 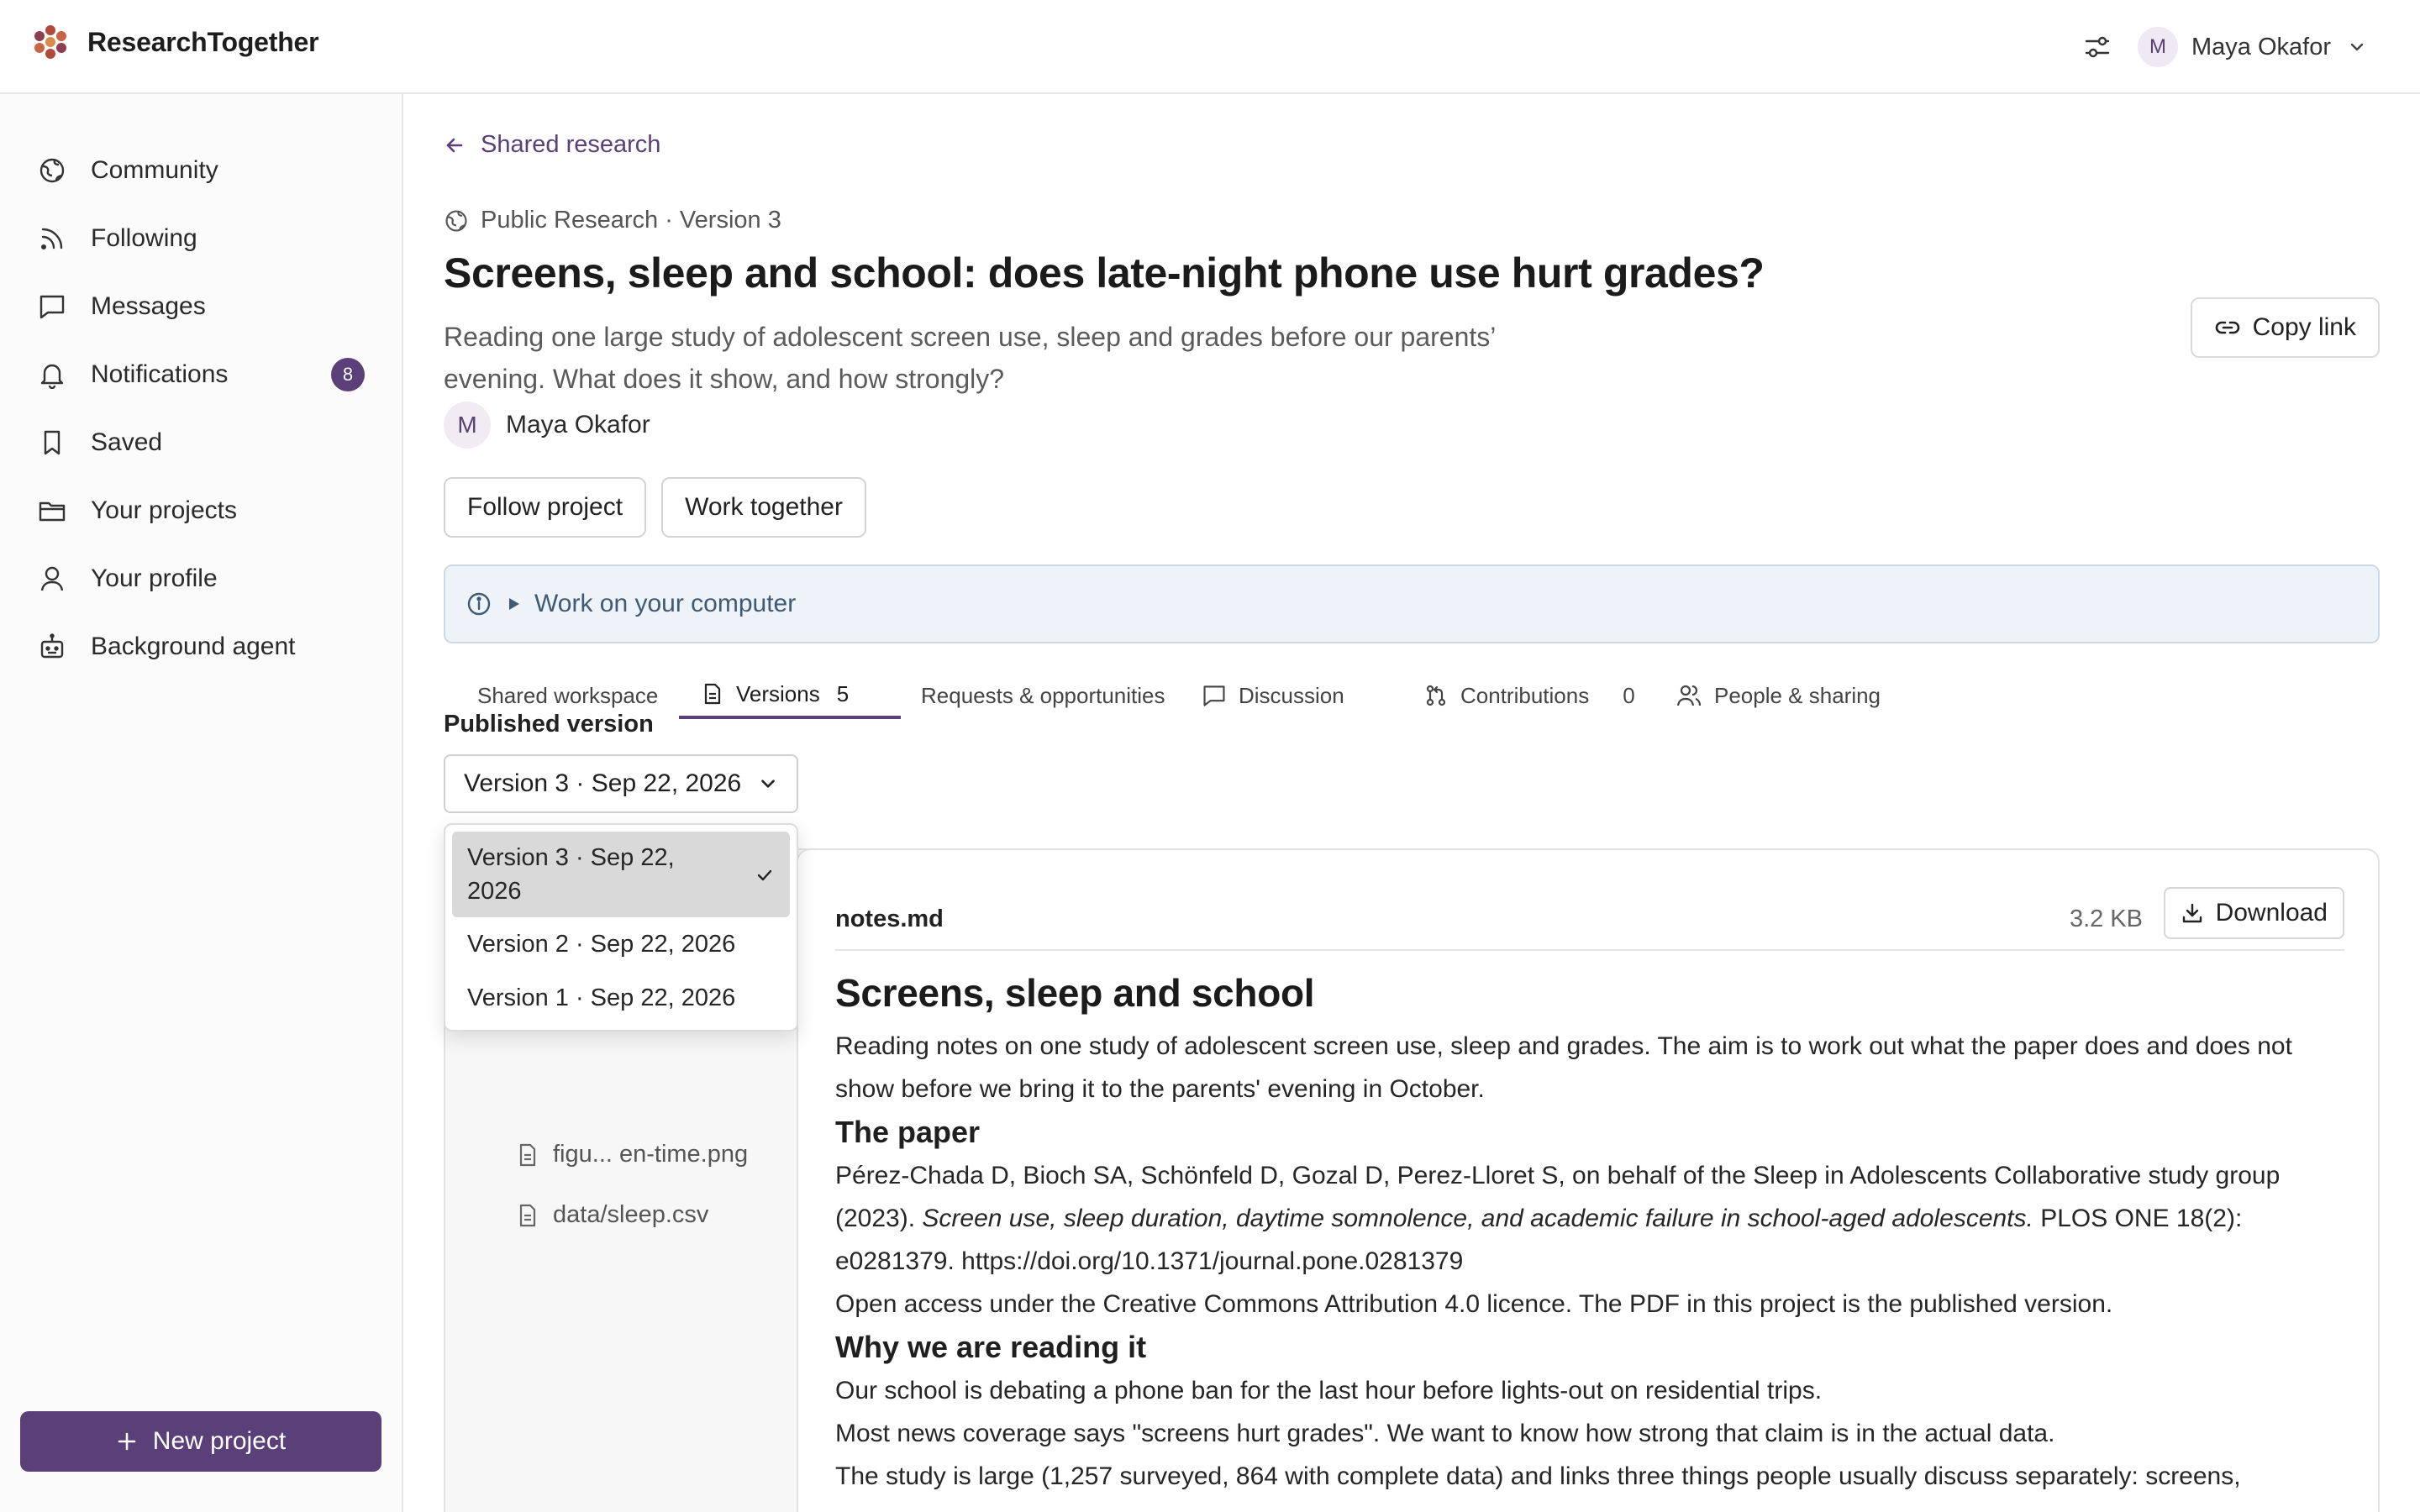 I want to click on version-option: Version 2 · Sep 22, 2026, so click(x=621, y=944).